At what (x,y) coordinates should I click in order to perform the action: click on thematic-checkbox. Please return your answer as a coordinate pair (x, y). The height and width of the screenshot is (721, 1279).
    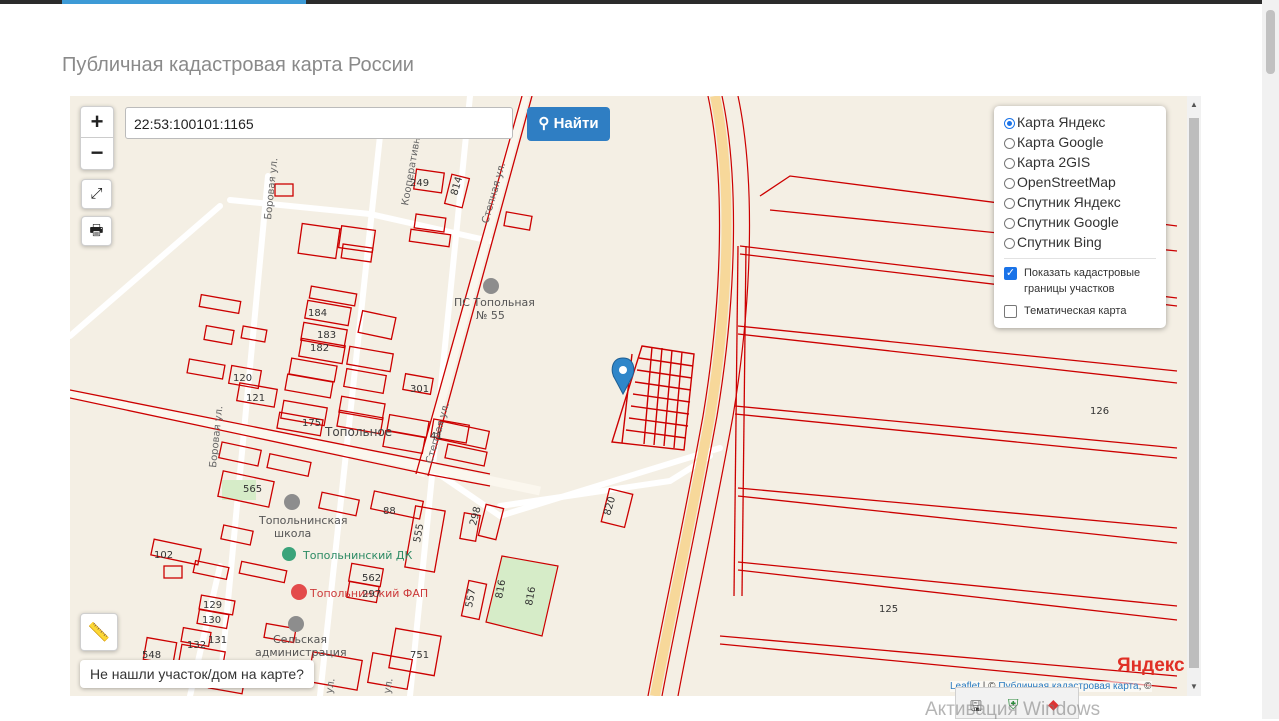
    Looking at the image, I should click on (1010, 311).